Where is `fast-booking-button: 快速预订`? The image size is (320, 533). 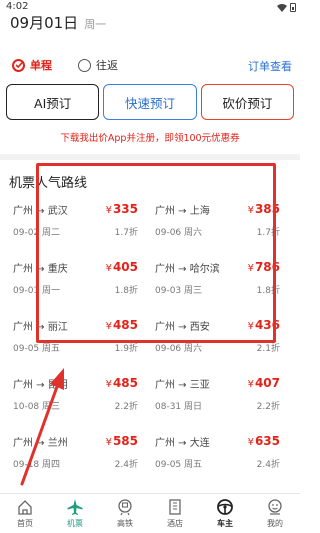
fast-booking-button: 快速预订 is located at coordinates (150, 102).